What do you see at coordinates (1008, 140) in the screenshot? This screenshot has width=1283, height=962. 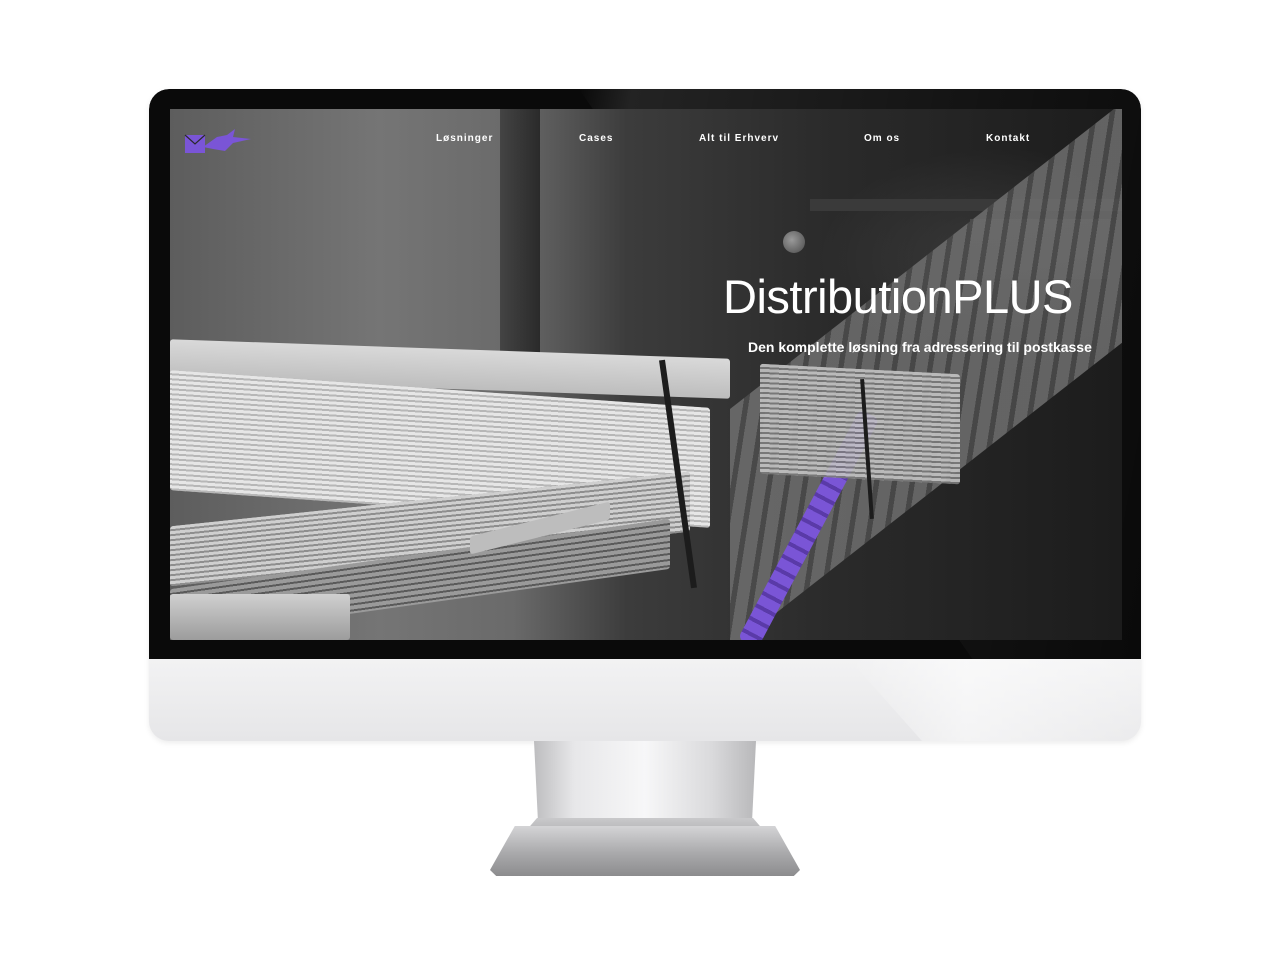 I see `nav-item-kontakt: Kontakt` at bounding box center [1008, 140].